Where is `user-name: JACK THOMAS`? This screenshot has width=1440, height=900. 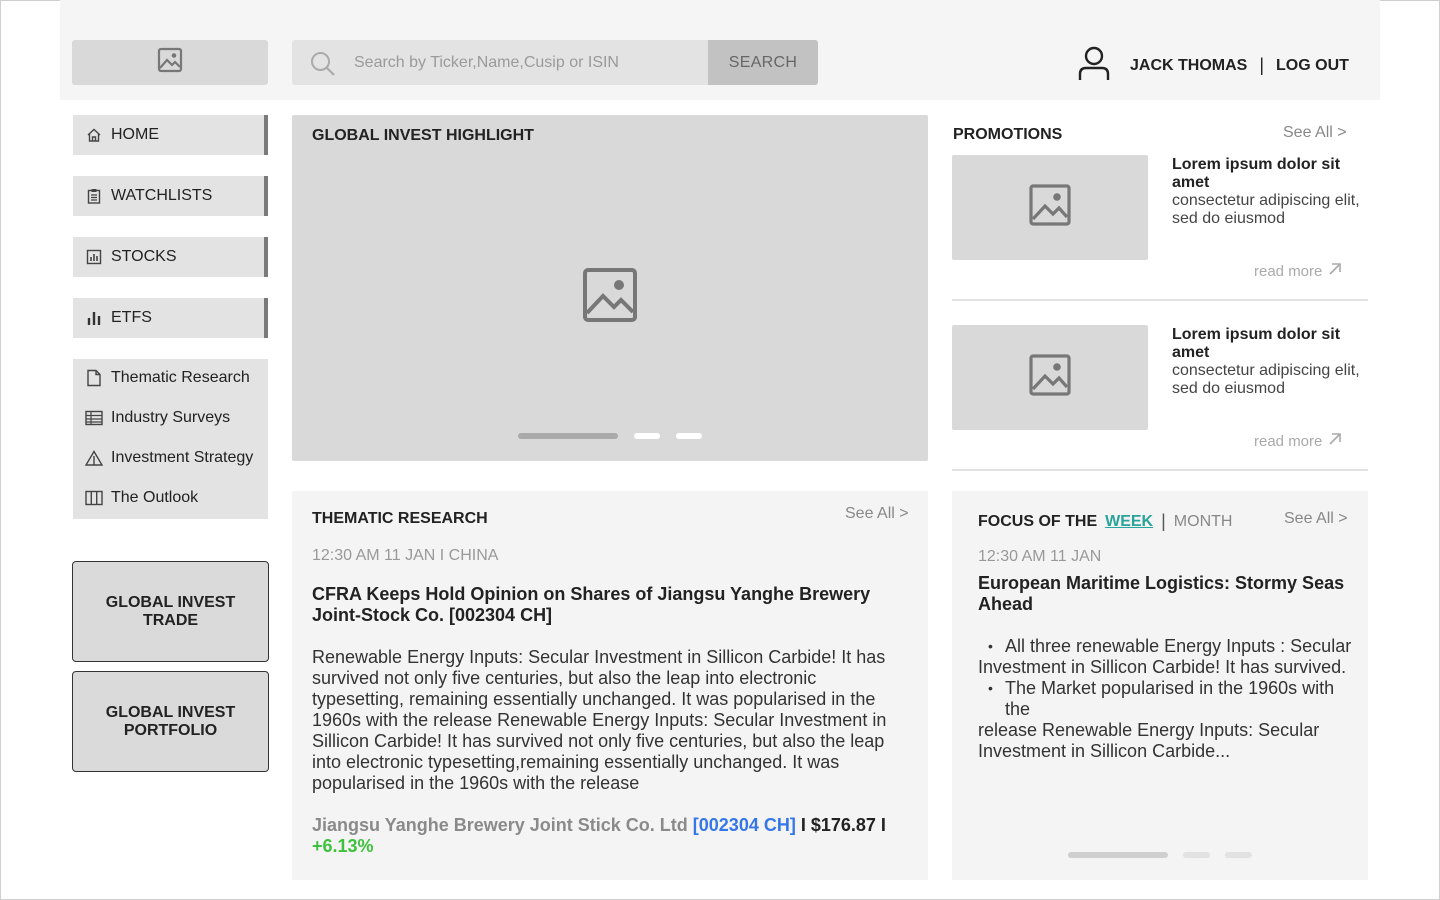
user-name: JACK THOMAS is located at coordinates (1188, 66).